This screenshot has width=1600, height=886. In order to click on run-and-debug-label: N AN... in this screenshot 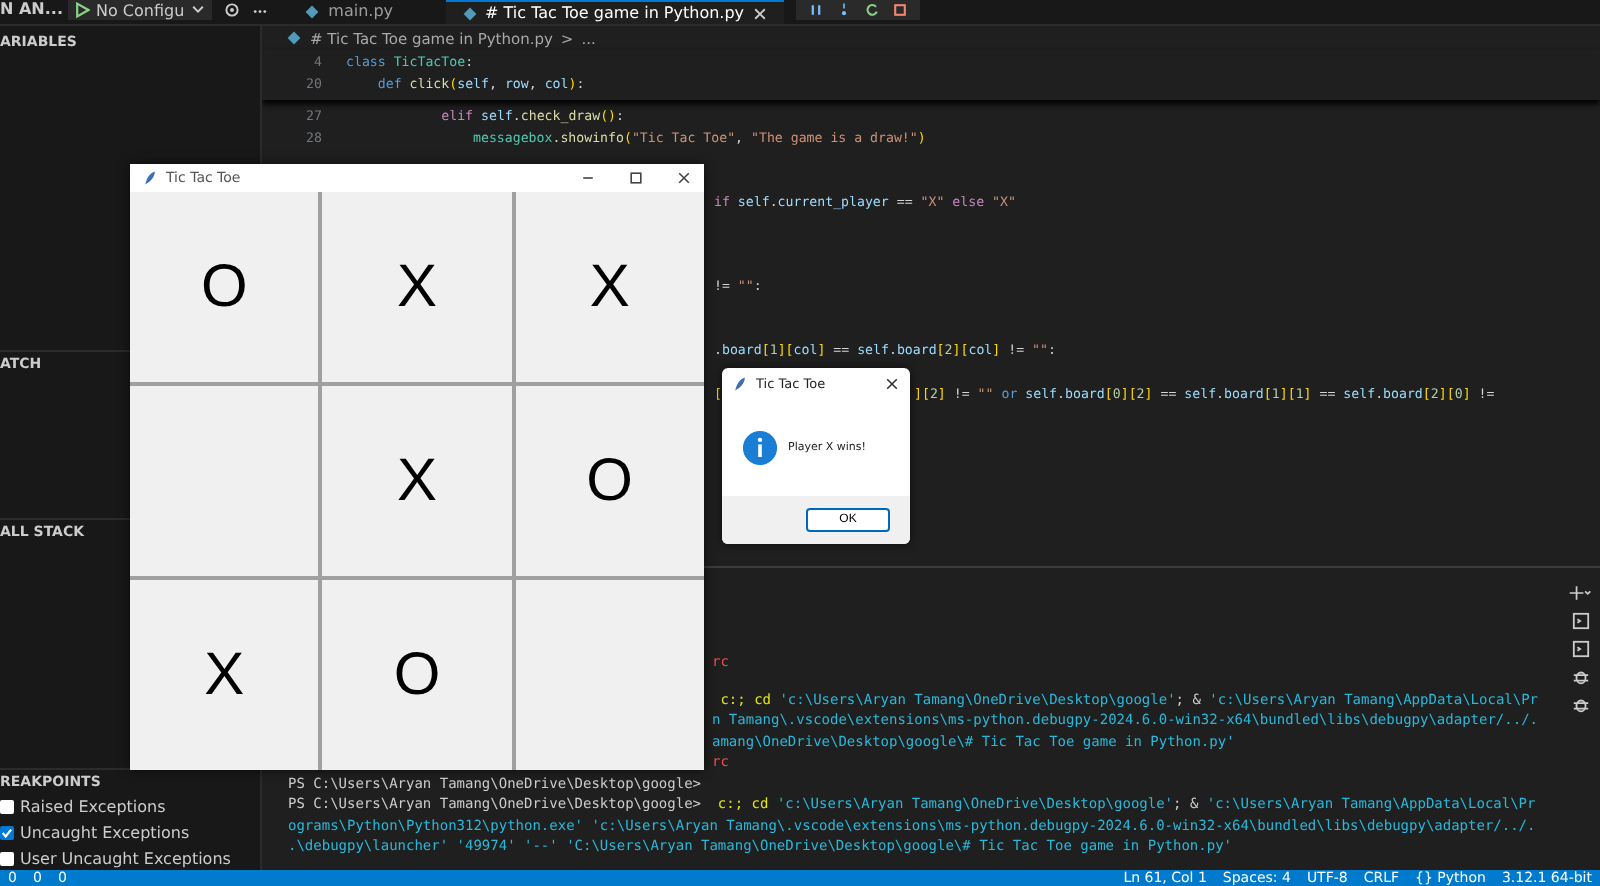, I will do `click(32, 9)`.